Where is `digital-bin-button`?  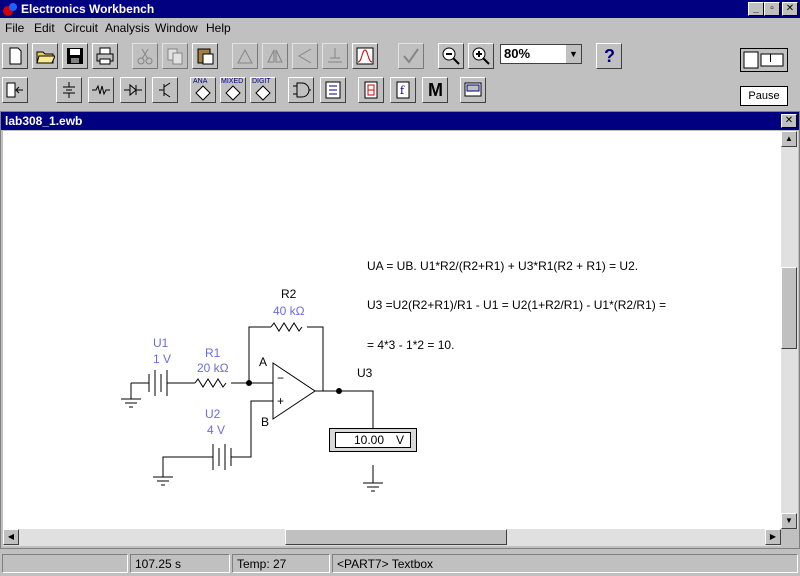 digital-bin-button is located at coordinates (333, 90).